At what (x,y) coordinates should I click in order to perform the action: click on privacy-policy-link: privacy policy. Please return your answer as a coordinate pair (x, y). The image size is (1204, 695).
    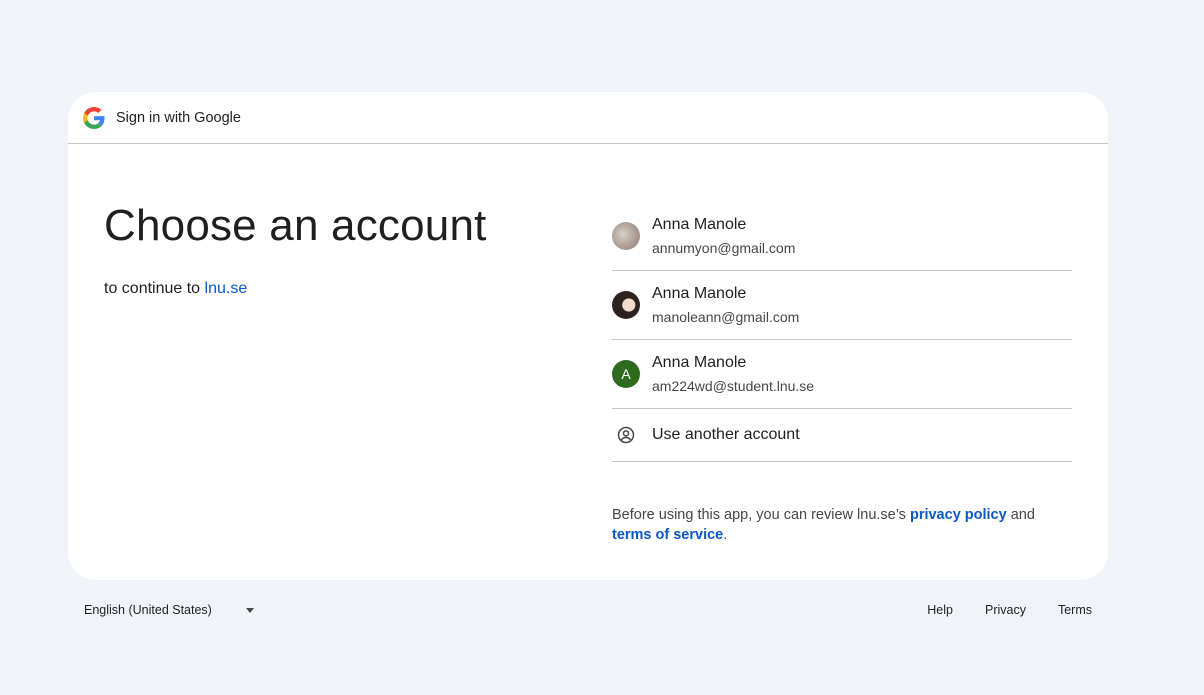
    Looking at the image, I should click on (958, 515).